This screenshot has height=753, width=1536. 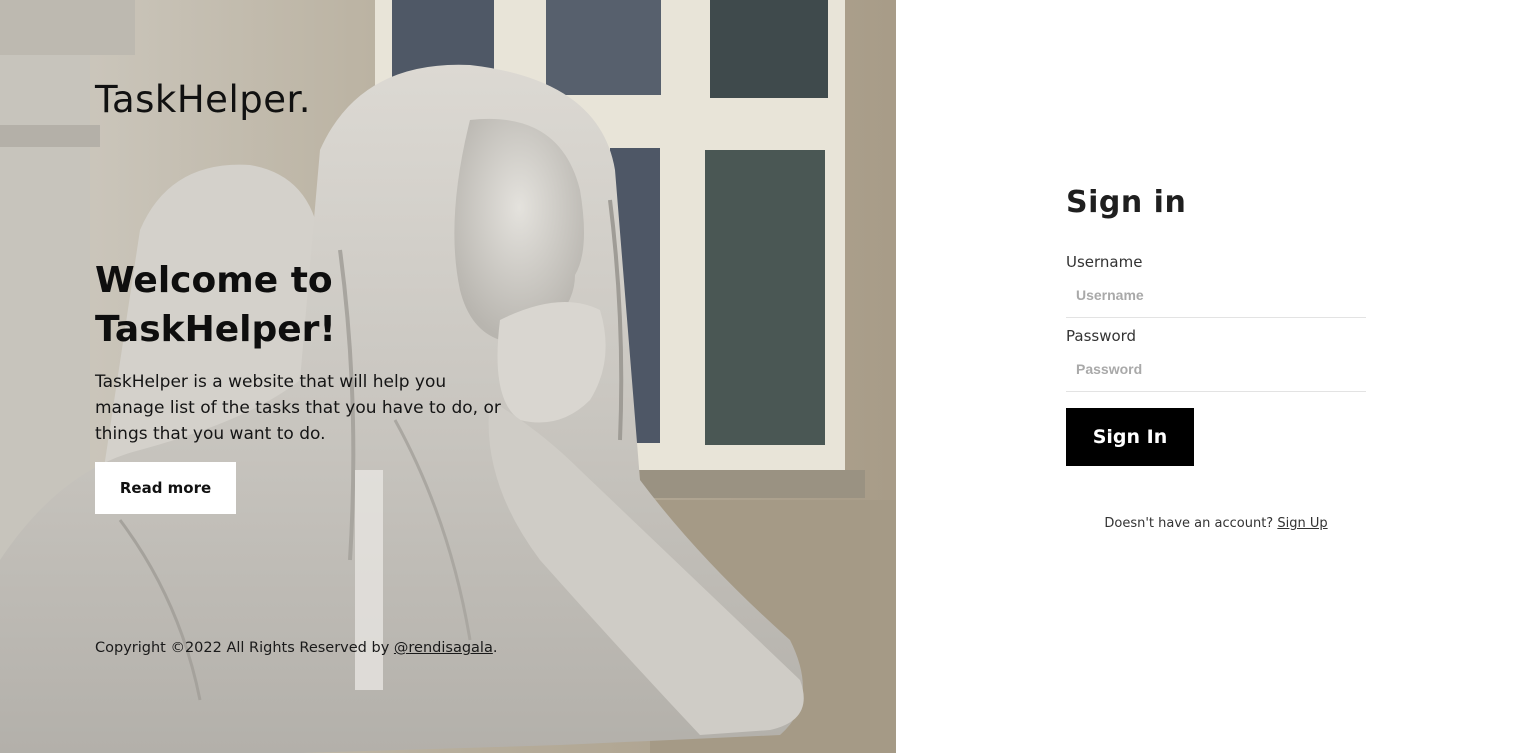 I want to click on copyright-suffix: ., so click(x=495, y=648).